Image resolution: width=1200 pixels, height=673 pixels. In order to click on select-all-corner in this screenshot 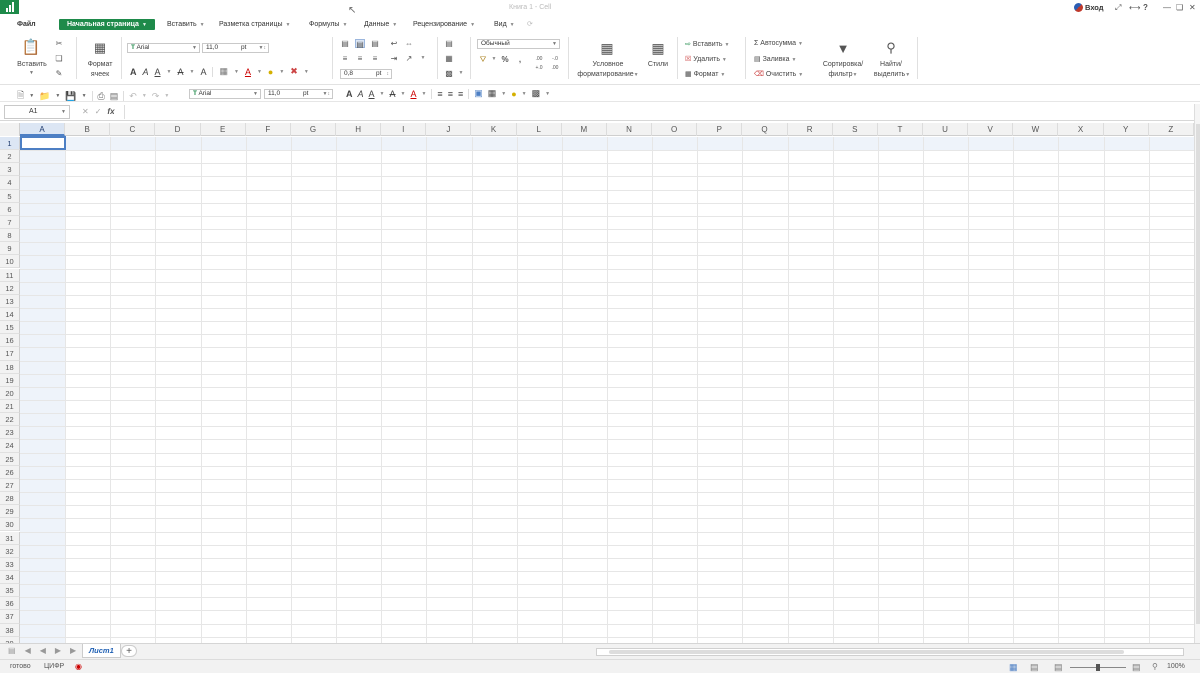, I will do `click(10, 129)`.